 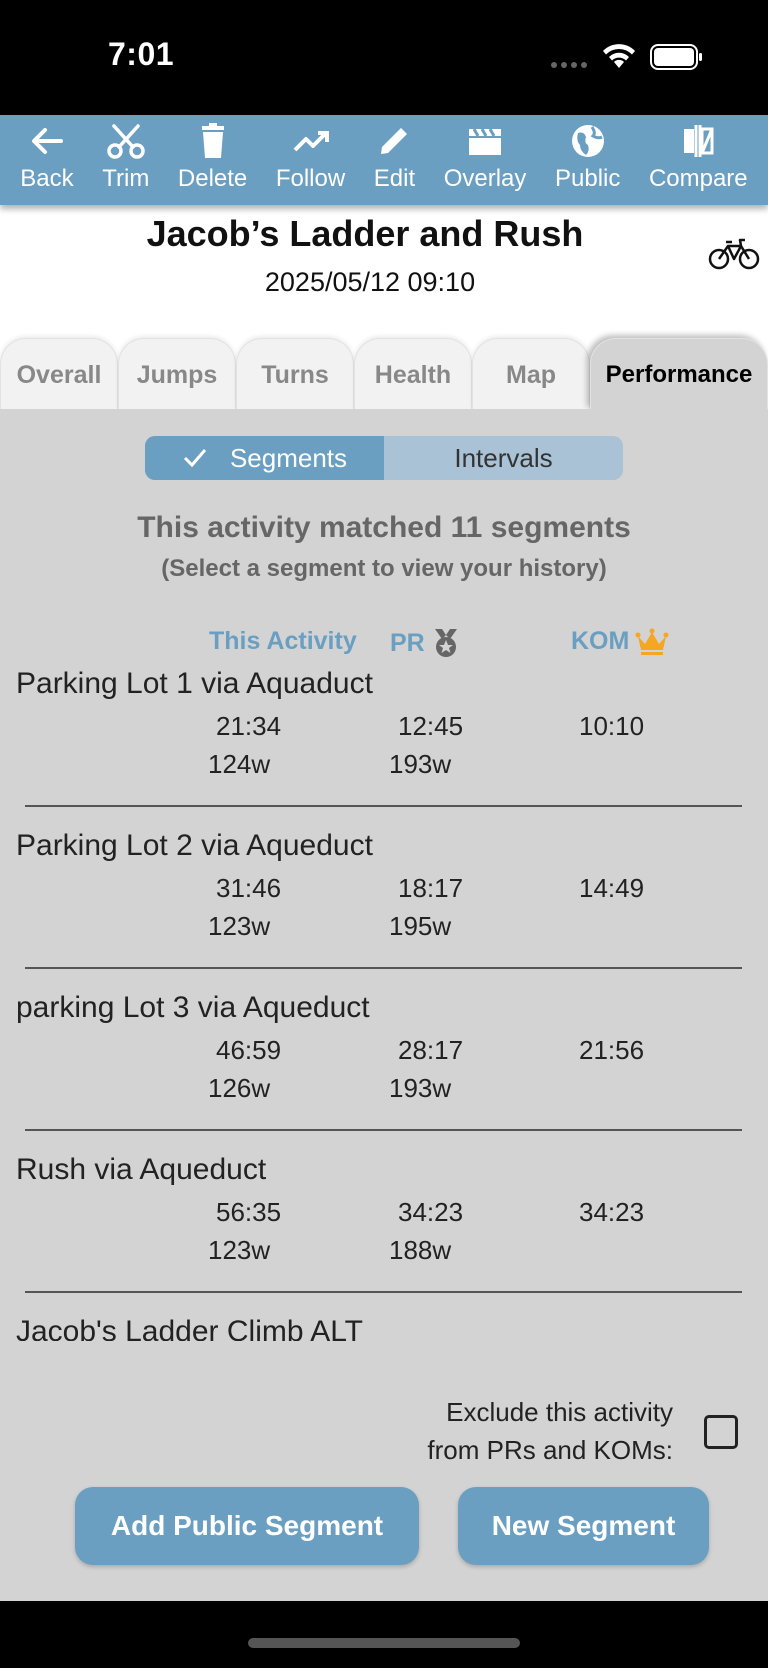 I want to click on segment-name: Parking Lot 2 via Aqueduct, so click(x=194, y=846).